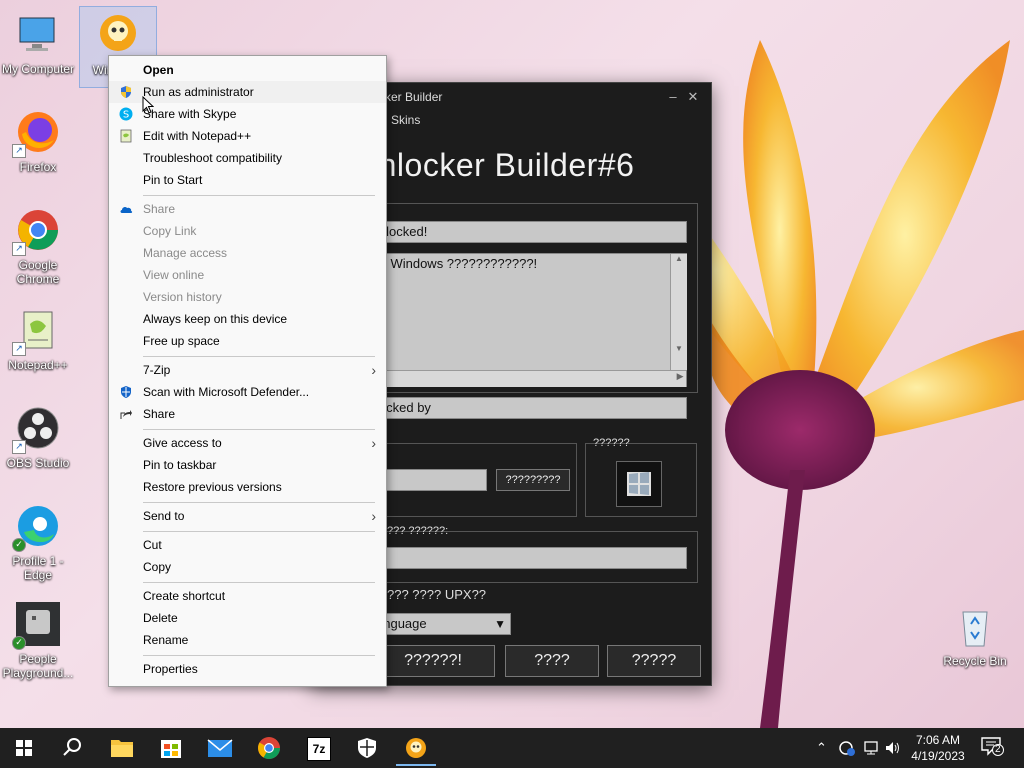 This screenshot has width=1024, height=768. What do you see at coordinates (126, 115) in the screenshot?
I see `svg-text: S` at bounding box center [126, 115].